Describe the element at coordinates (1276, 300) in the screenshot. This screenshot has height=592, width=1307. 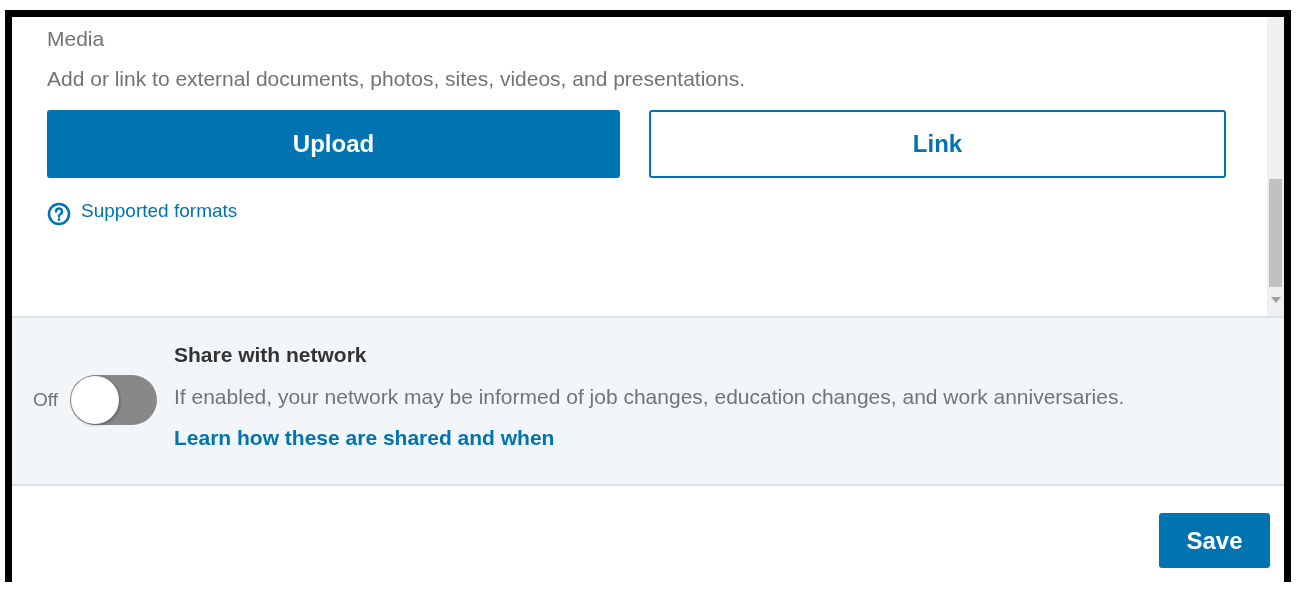
I see `scroll-down-arrow-icon` at that location.